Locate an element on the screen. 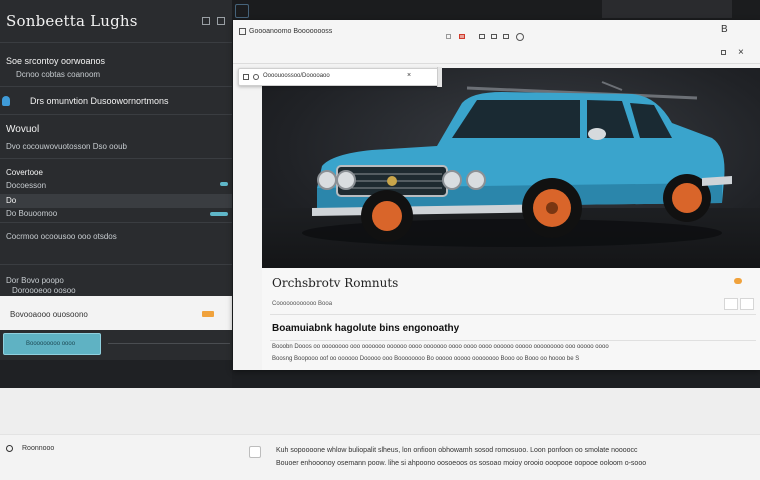 This screenshot has width=760, height=480. cta-row-text: Bovooaooo ouosoono is located at coordinates (49, 314).